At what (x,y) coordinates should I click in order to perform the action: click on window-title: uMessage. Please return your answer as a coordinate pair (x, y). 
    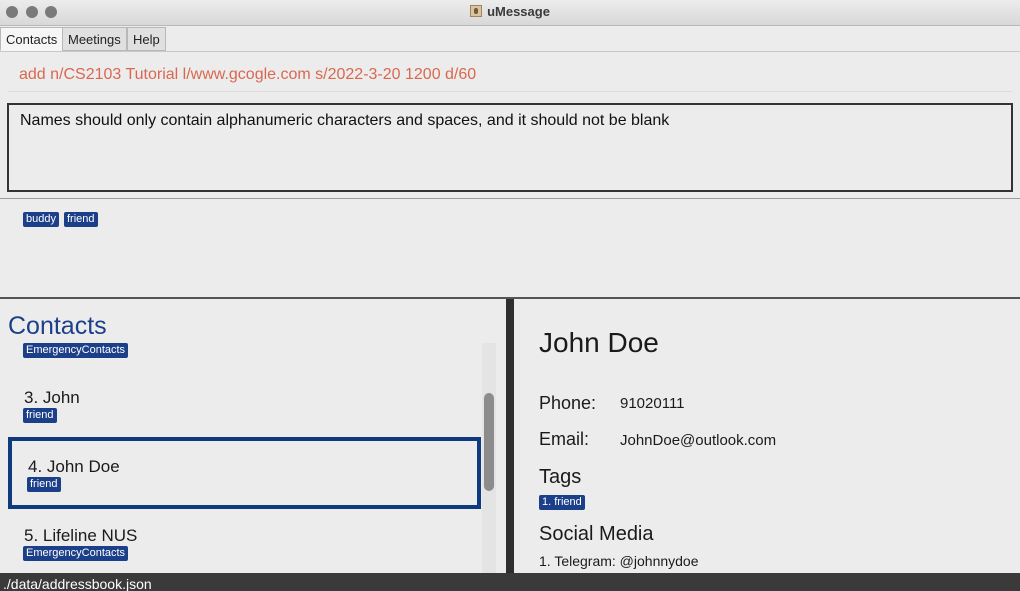
    Looking at the image, I should click on (510, 11).